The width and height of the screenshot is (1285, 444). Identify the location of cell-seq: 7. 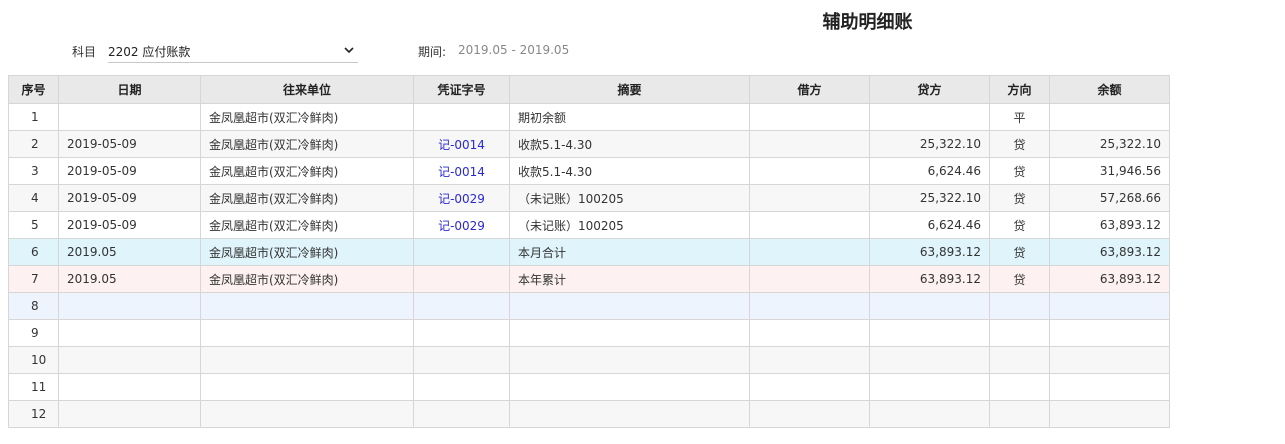
(33, 279).